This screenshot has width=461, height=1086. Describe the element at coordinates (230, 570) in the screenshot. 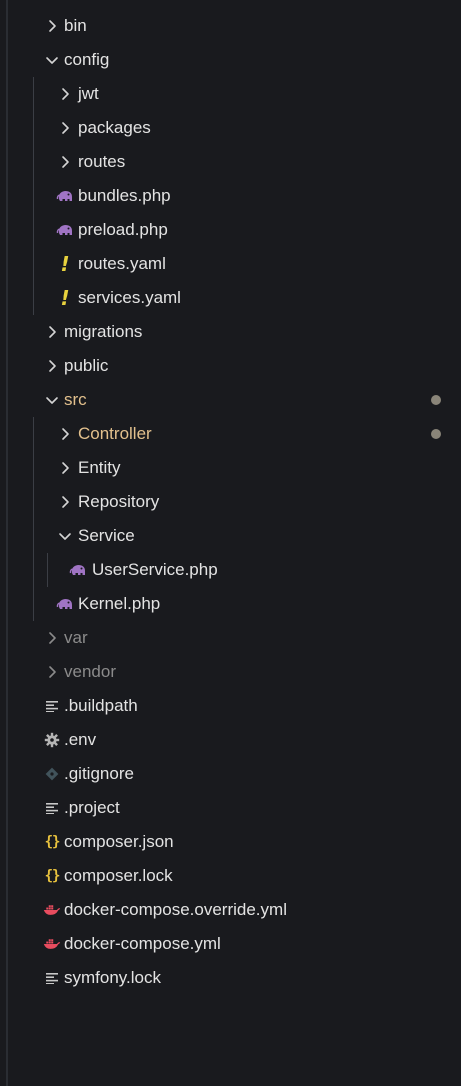

I see `file-userservice-php: UserService.php` at that location.